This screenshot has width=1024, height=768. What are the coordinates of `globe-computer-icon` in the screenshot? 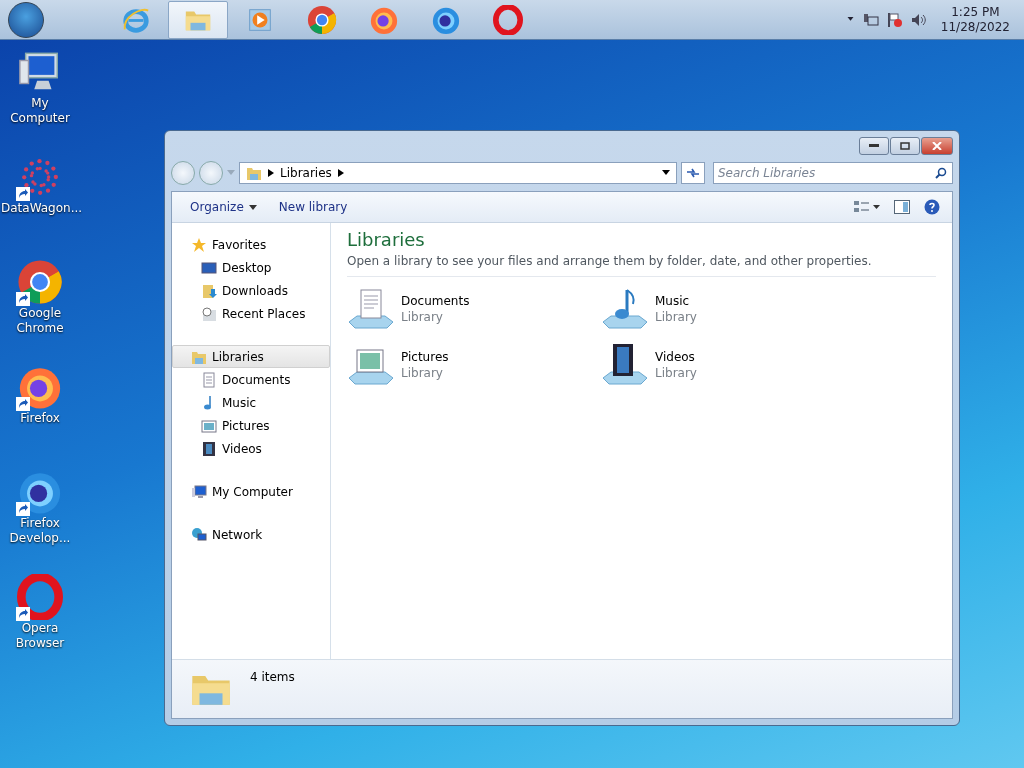 It's located at (199, 534).